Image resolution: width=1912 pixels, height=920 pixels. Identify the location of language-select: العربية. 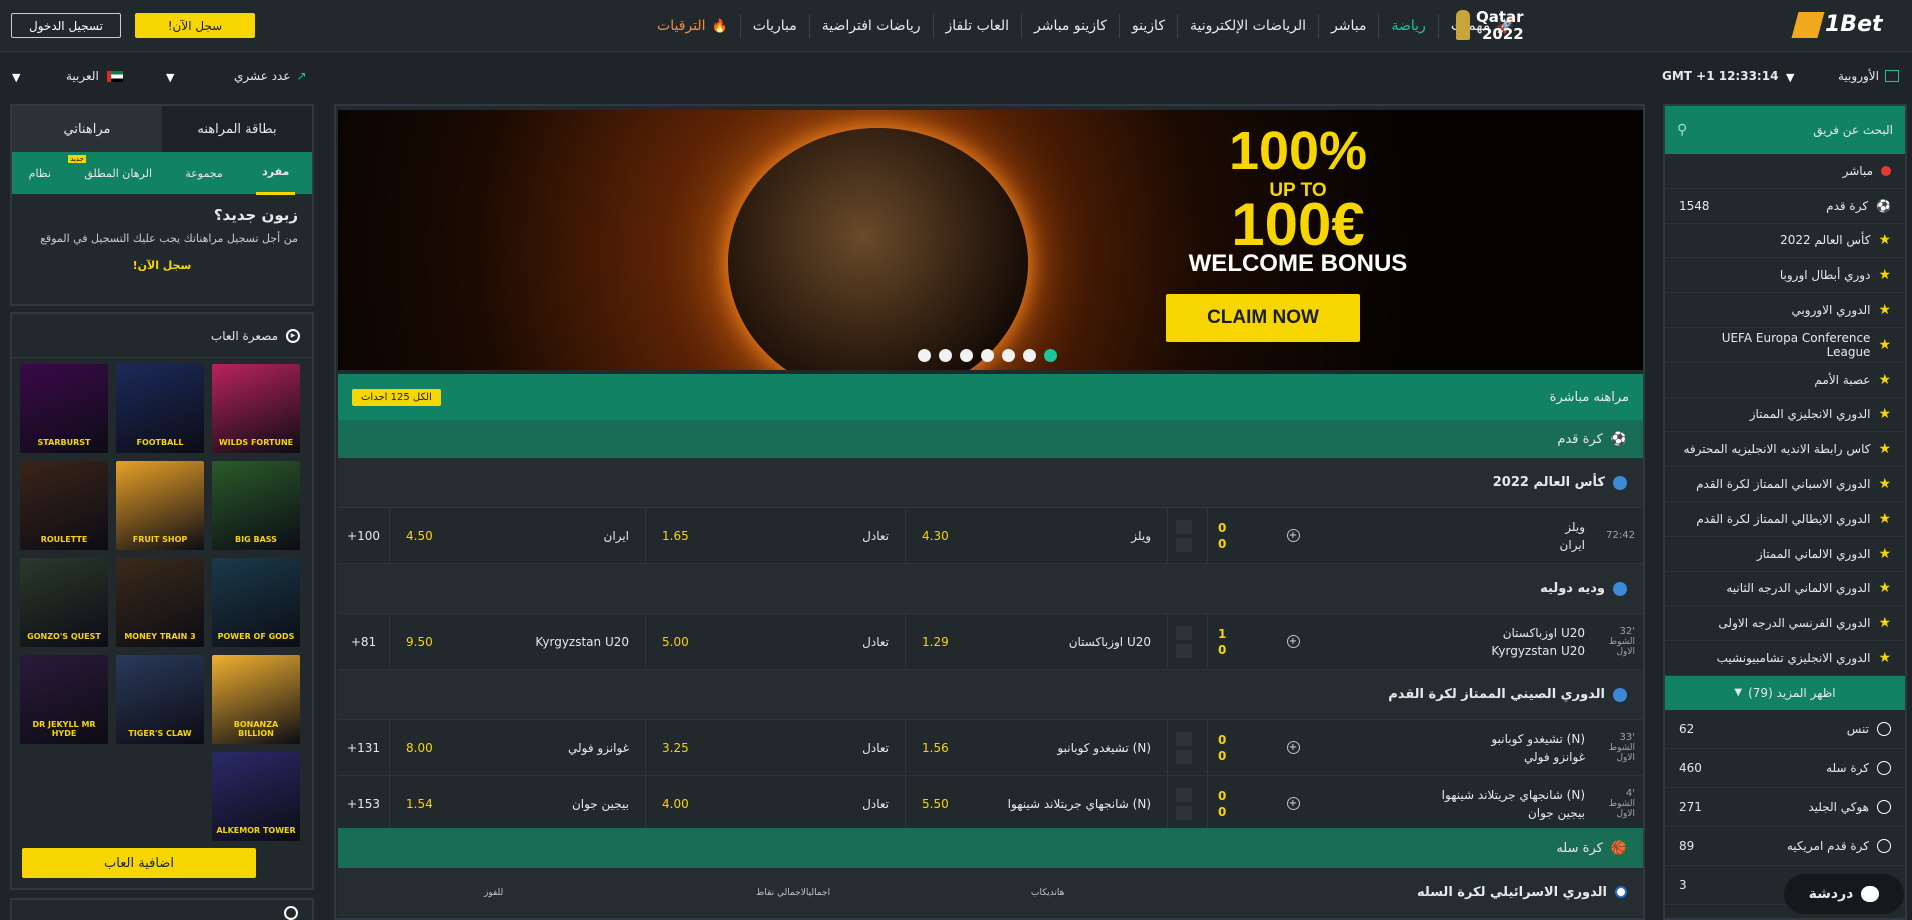
(94, 76).